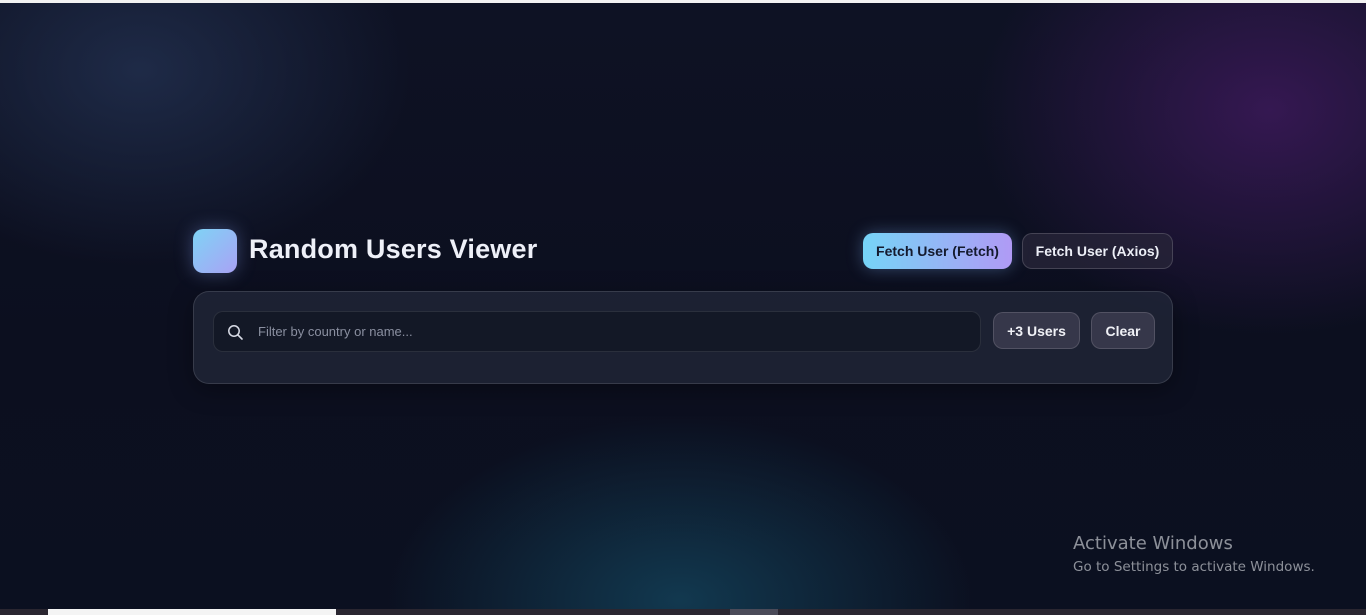  What do you see at coordinates (754, 612) in the screenshot?
I see `taskbar-active-indicator` at bounding box center [754, 612].